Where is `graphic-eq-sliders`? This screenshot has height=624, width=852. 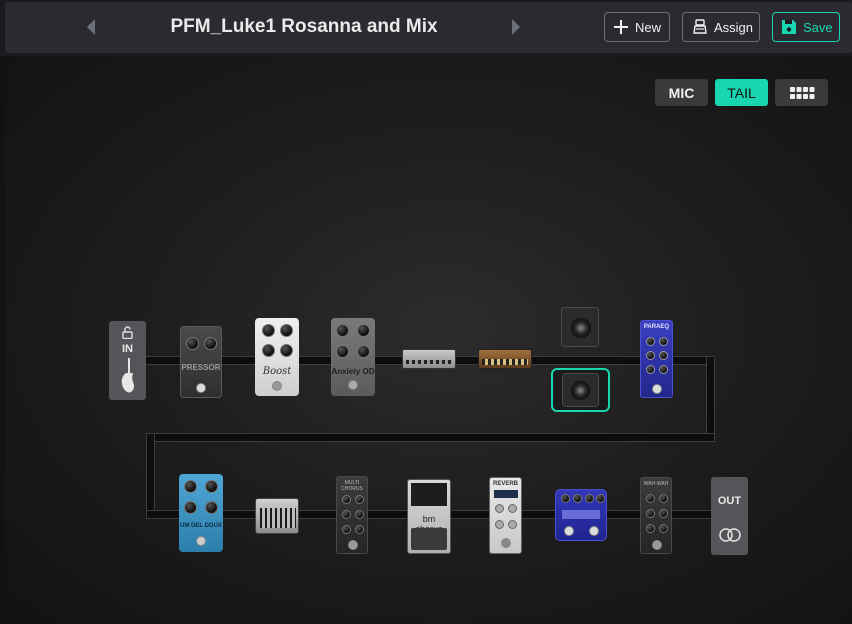
graphic-eq-sliders is located at coordinates (278, 518).